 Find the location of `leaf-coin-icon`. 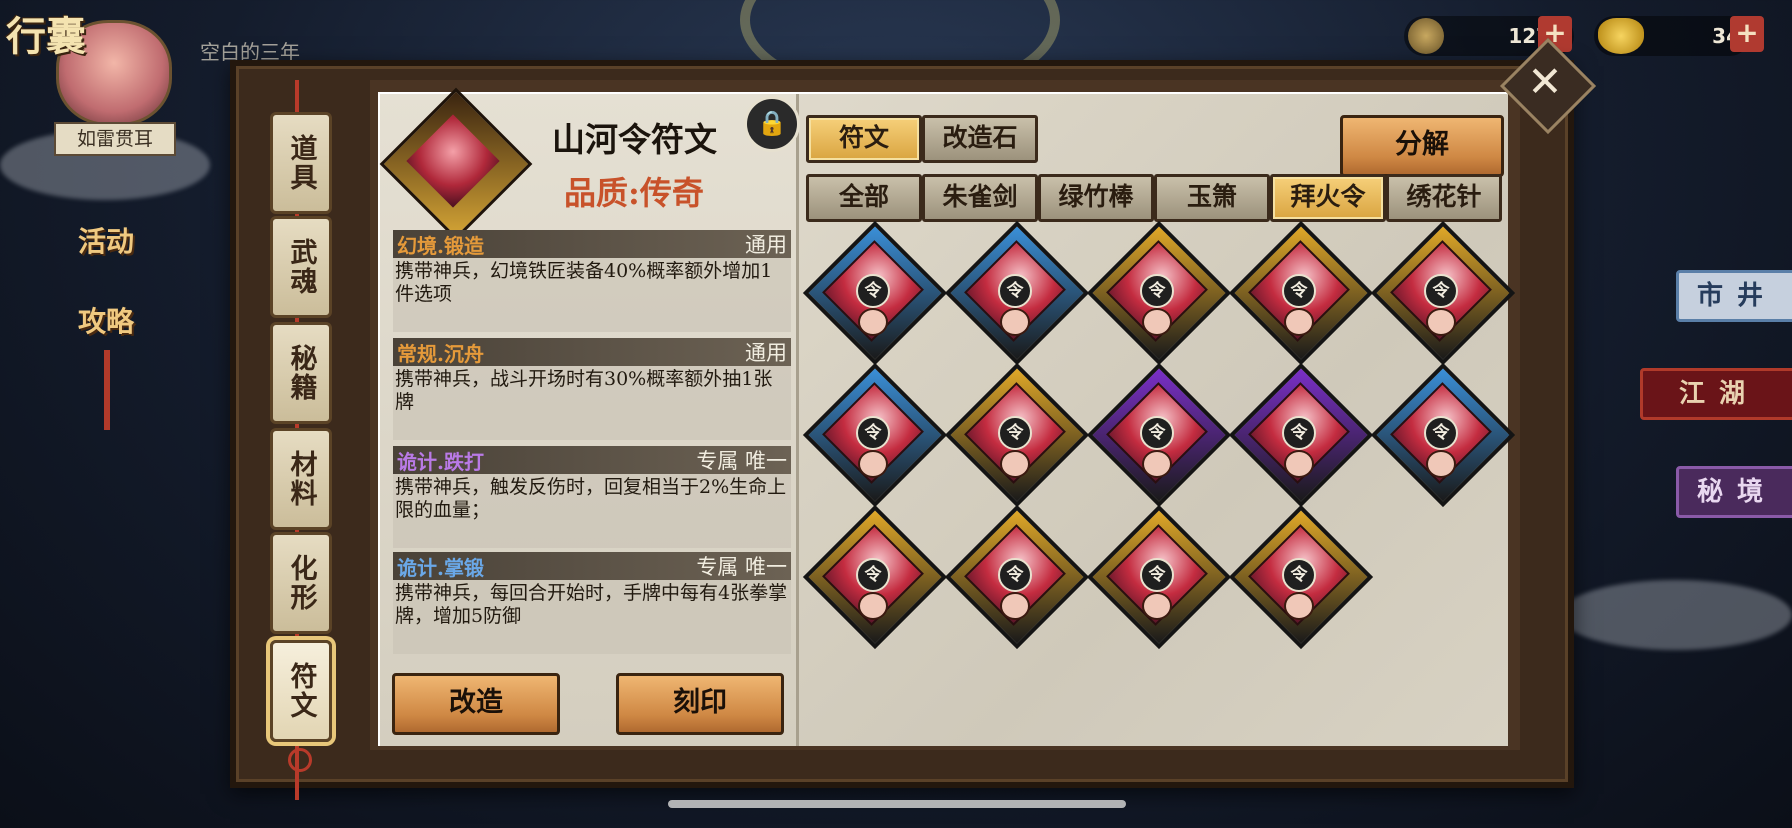

leaf-coin-icon is located at coordinates (1426, 36).